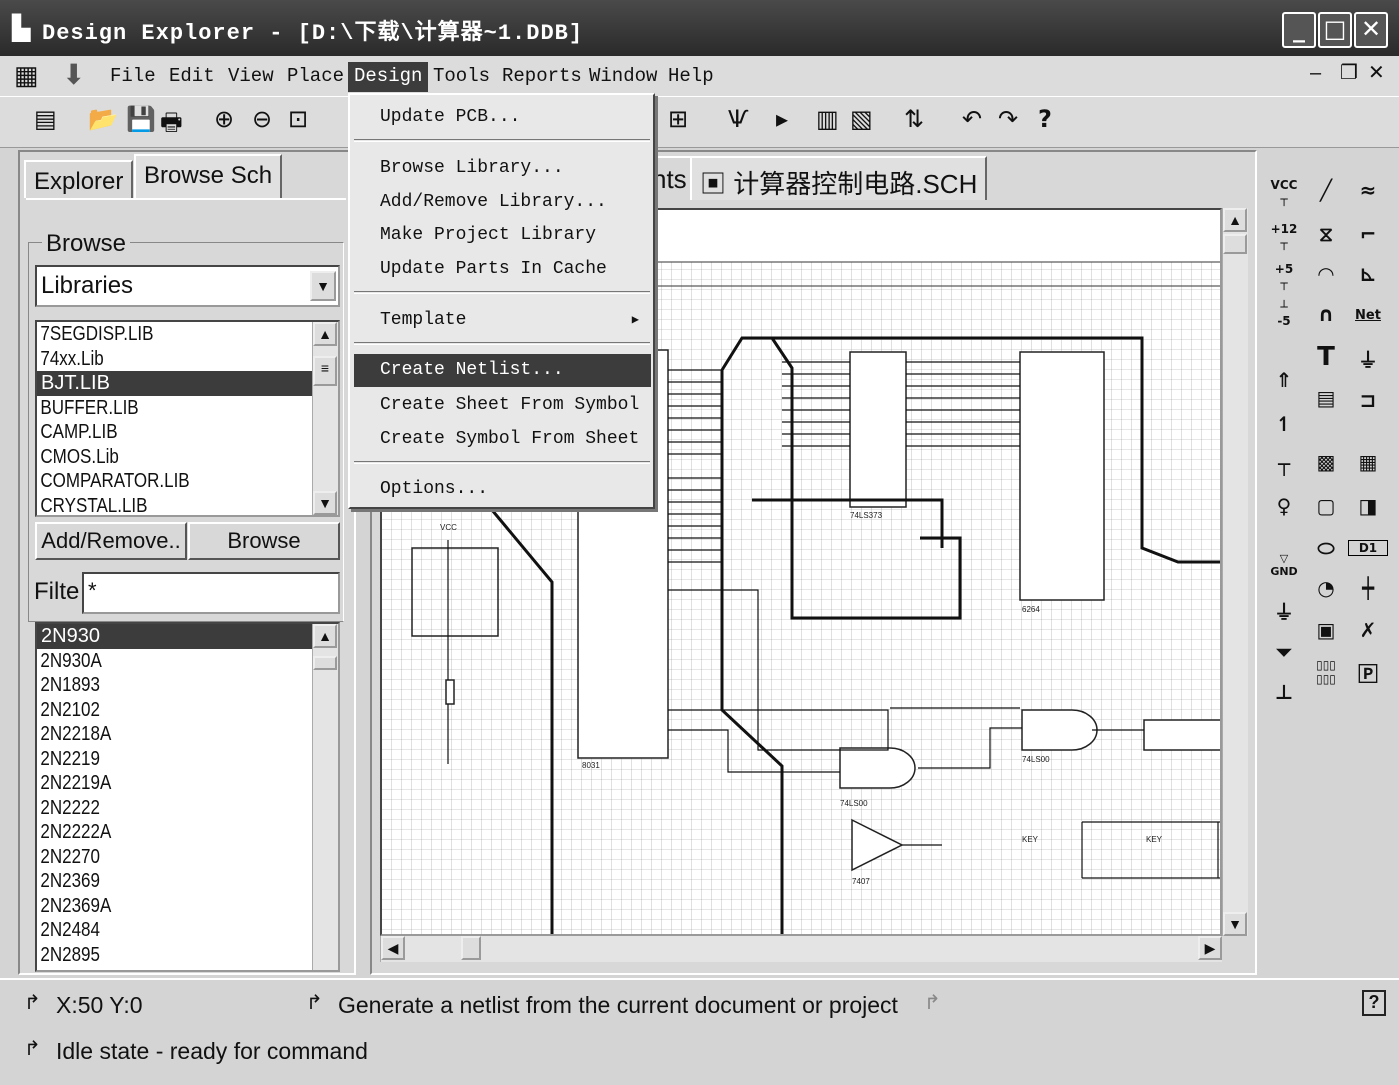 This screenshot has height=1085, width=1399. Describe the element at coordinates (155, 955) in the screenshot. I see `list-item: 2N2895` at that location.